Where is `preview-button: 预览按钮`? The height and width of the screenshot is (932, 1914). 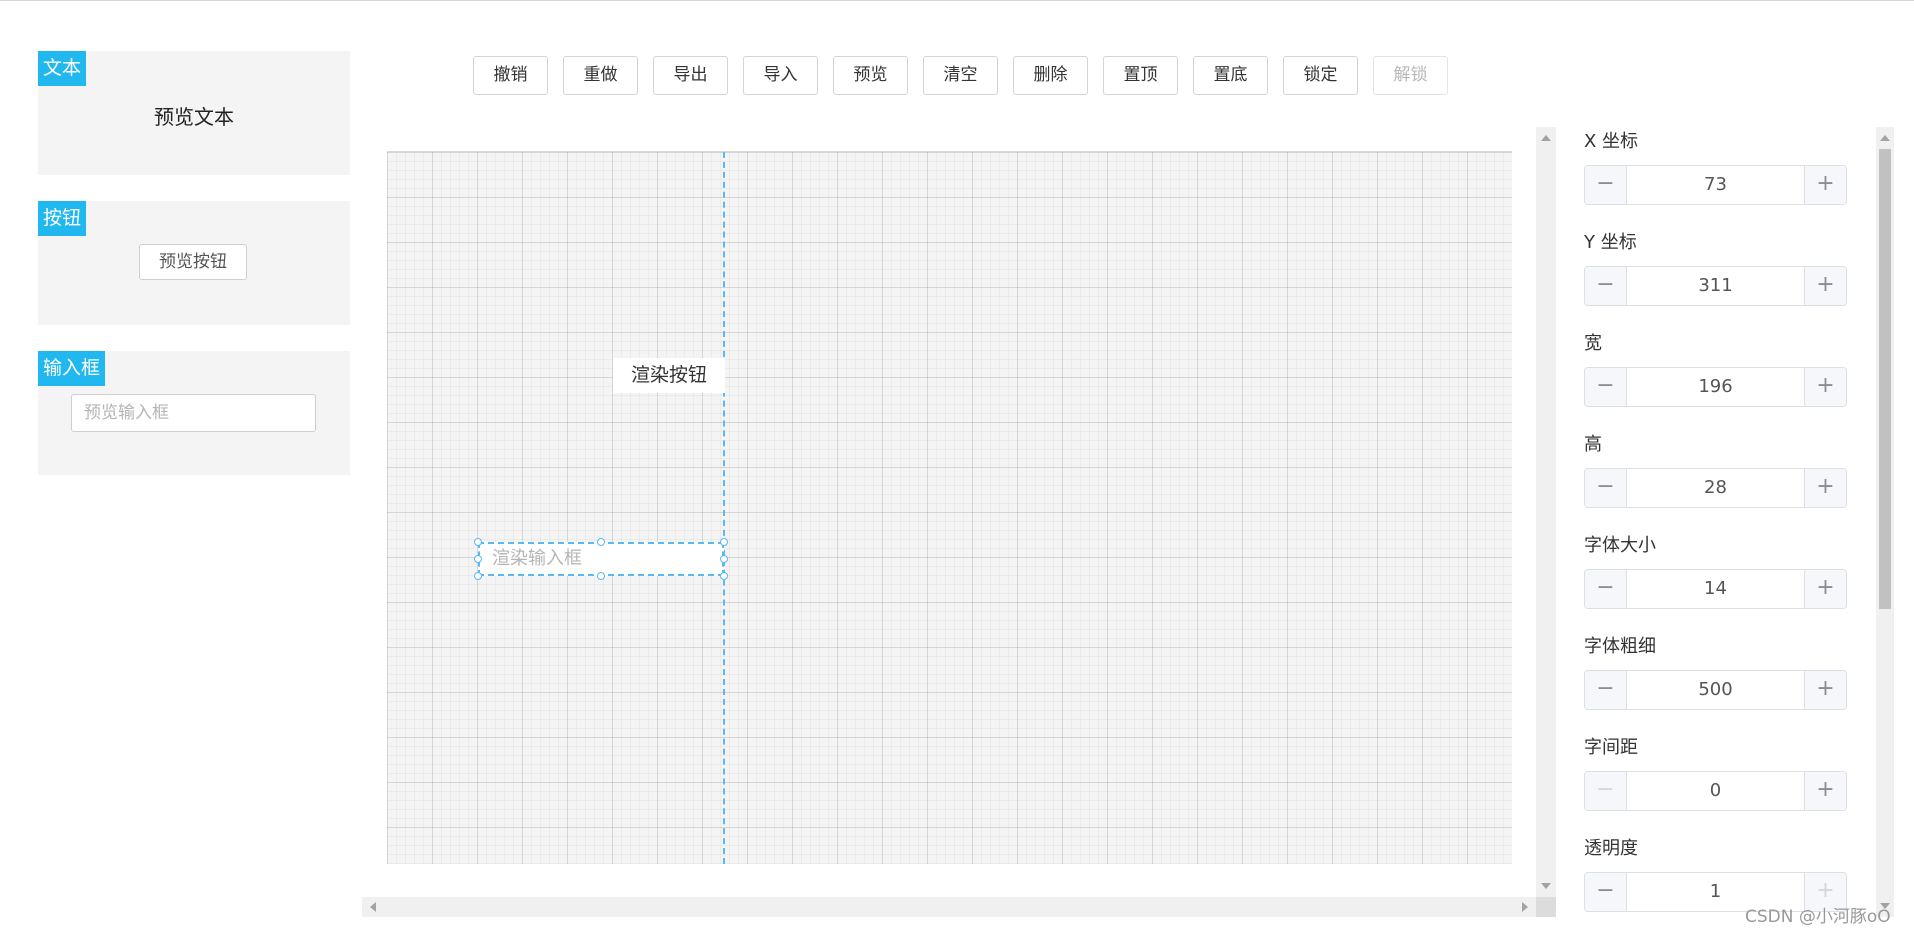 preview-button: 预览按钮 is located at coordinates (193, 262).